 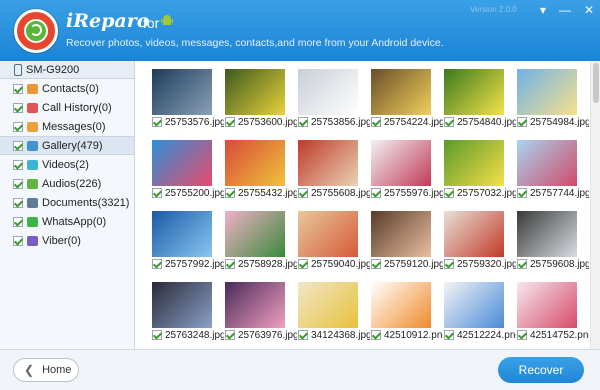 I want to click on sidebar-item-call-history: Call History(0), so click(x=67, y=107).